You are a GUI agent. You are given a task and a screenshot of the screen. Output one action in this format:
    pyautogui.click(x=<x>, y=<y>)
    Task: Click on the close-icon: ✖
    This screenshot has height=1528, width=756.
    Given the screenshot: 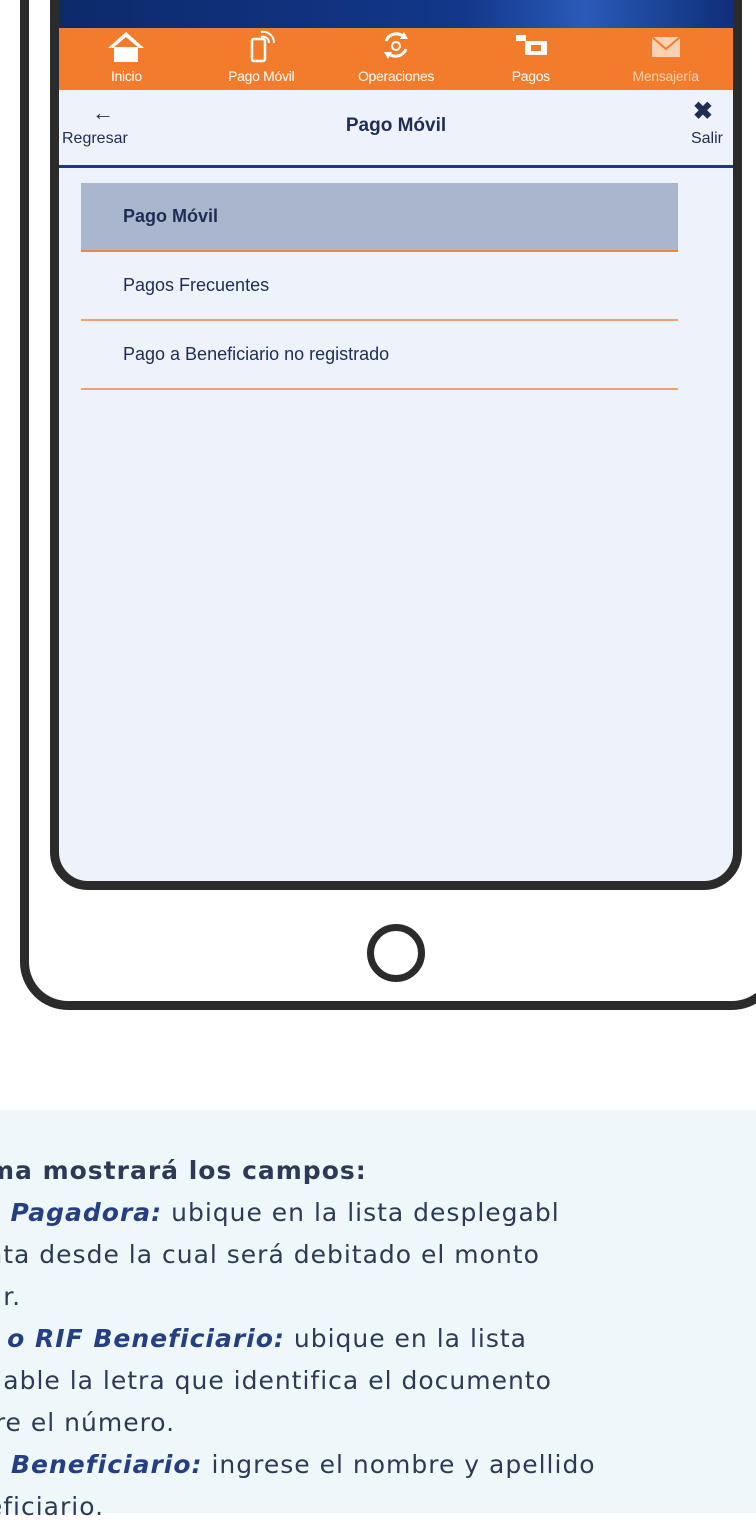 What is the action you would take?
    pyautogui.click(x=702, y=111)
    